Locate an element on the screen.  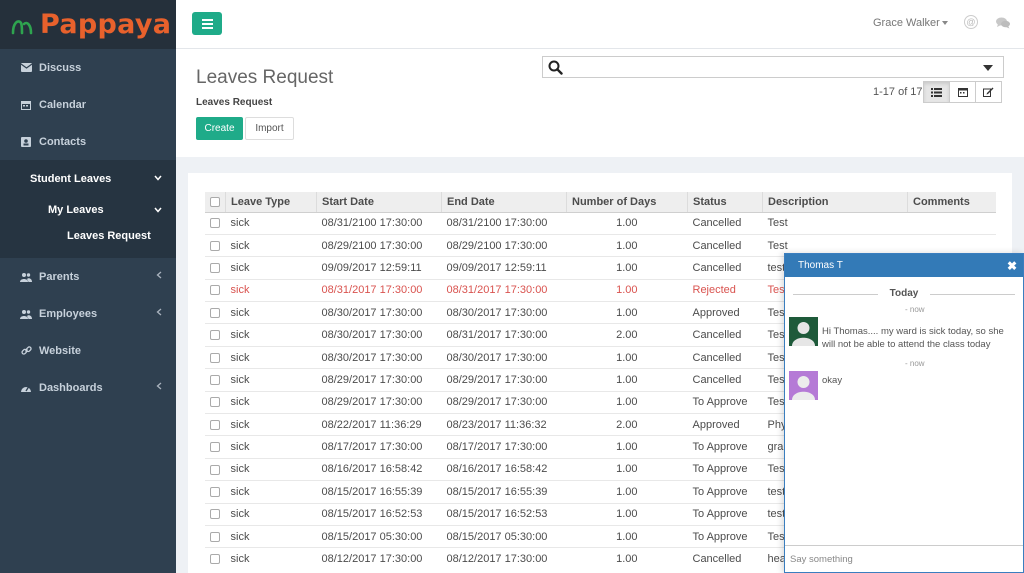
column-header-start-date: Start Date is located at coordinates (379, 202).